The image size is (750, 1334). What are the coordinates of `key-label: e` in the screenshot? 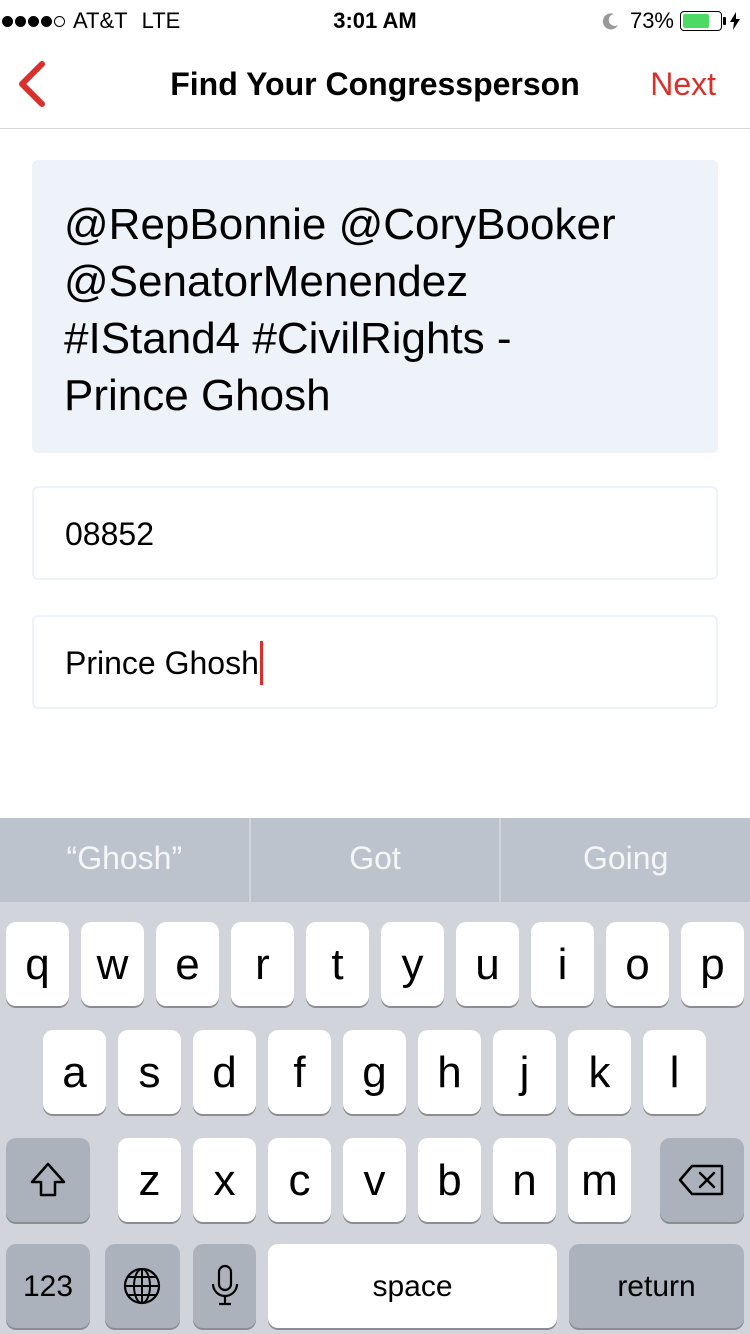 It's located at (187, 964).